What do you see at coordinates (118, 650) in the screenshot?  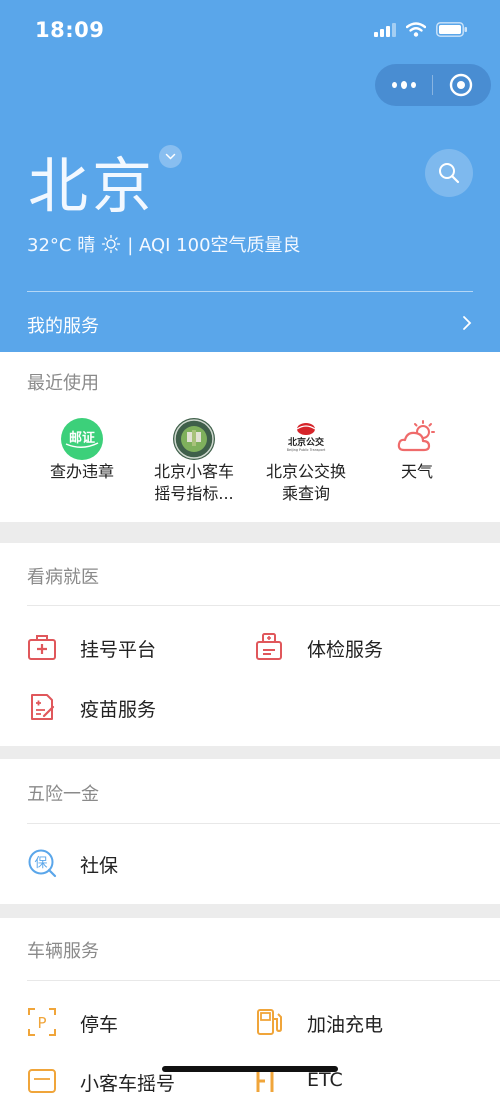 I see `service-label: 挂号平台` at bounding box center [118, 650].